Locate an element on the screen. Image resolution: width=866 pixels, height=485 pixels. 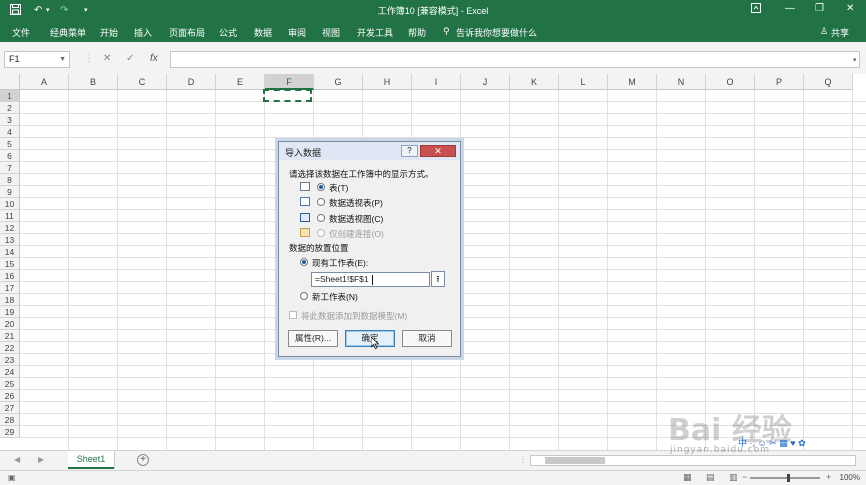
name-box: F1 ▼ is located at coordinates (37, 59).